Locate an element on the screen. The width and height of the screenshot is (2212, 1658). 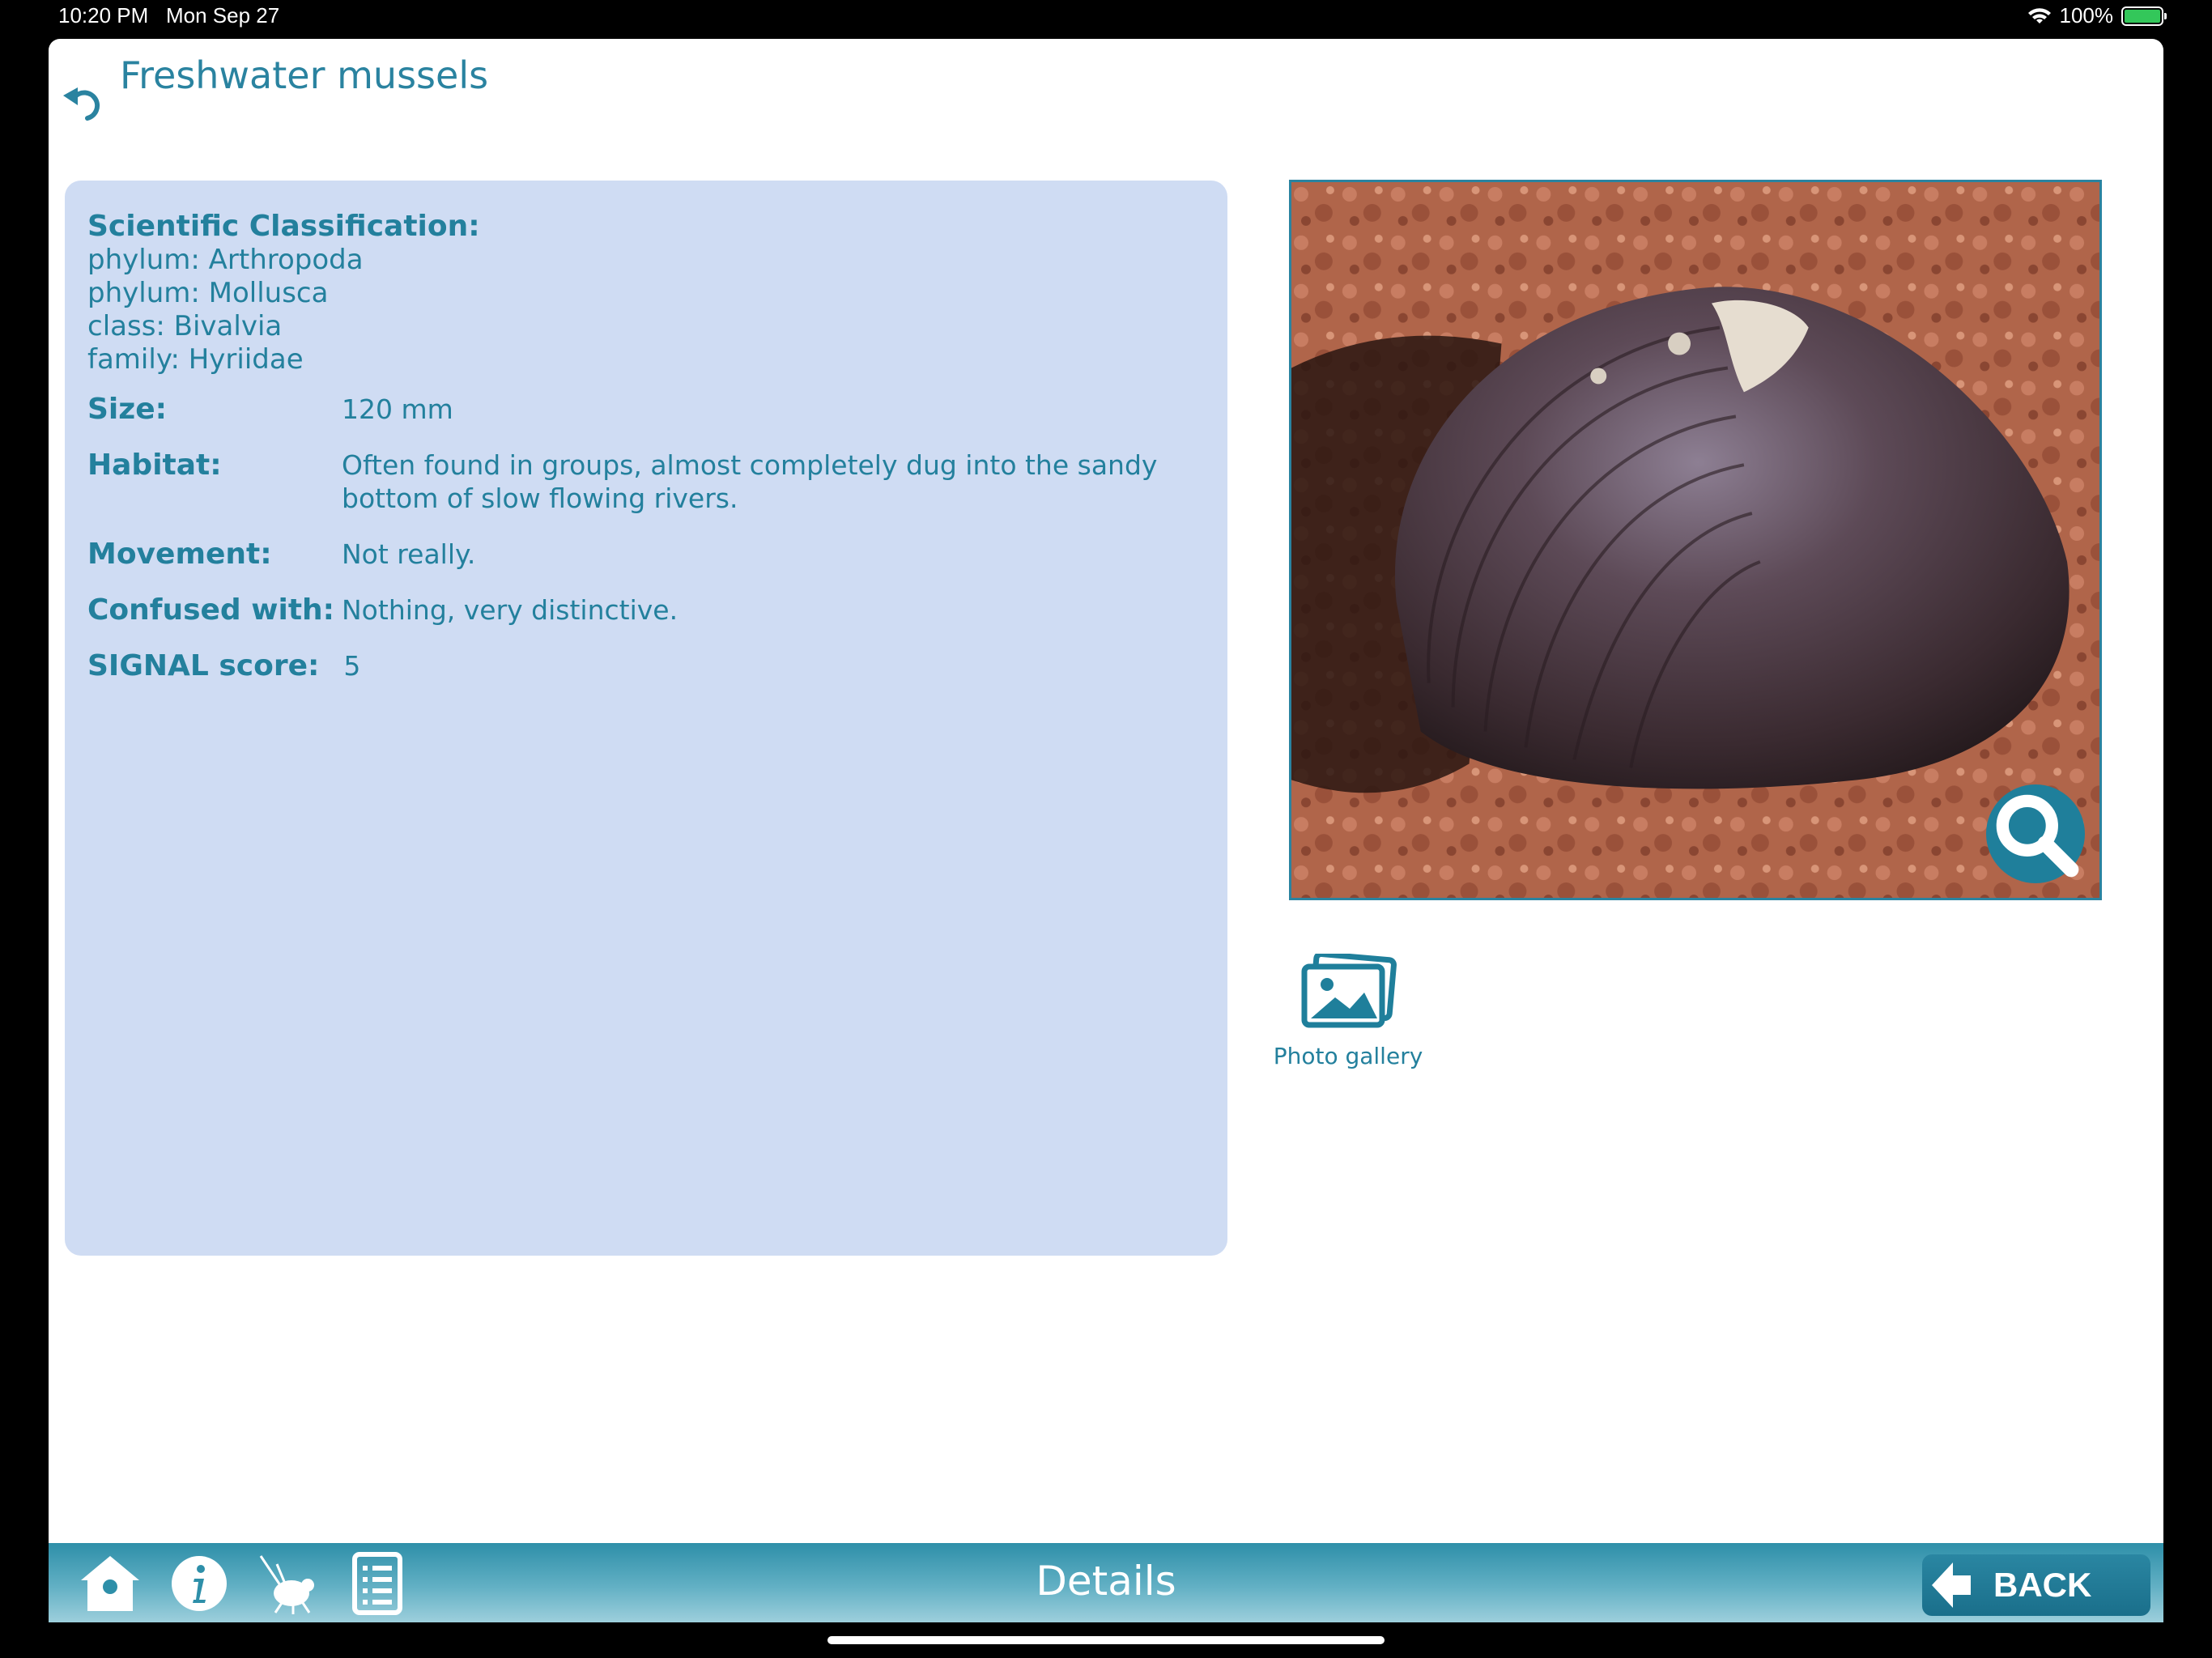
size-row: Size: 120 mm is located at coordinates (646, 409).